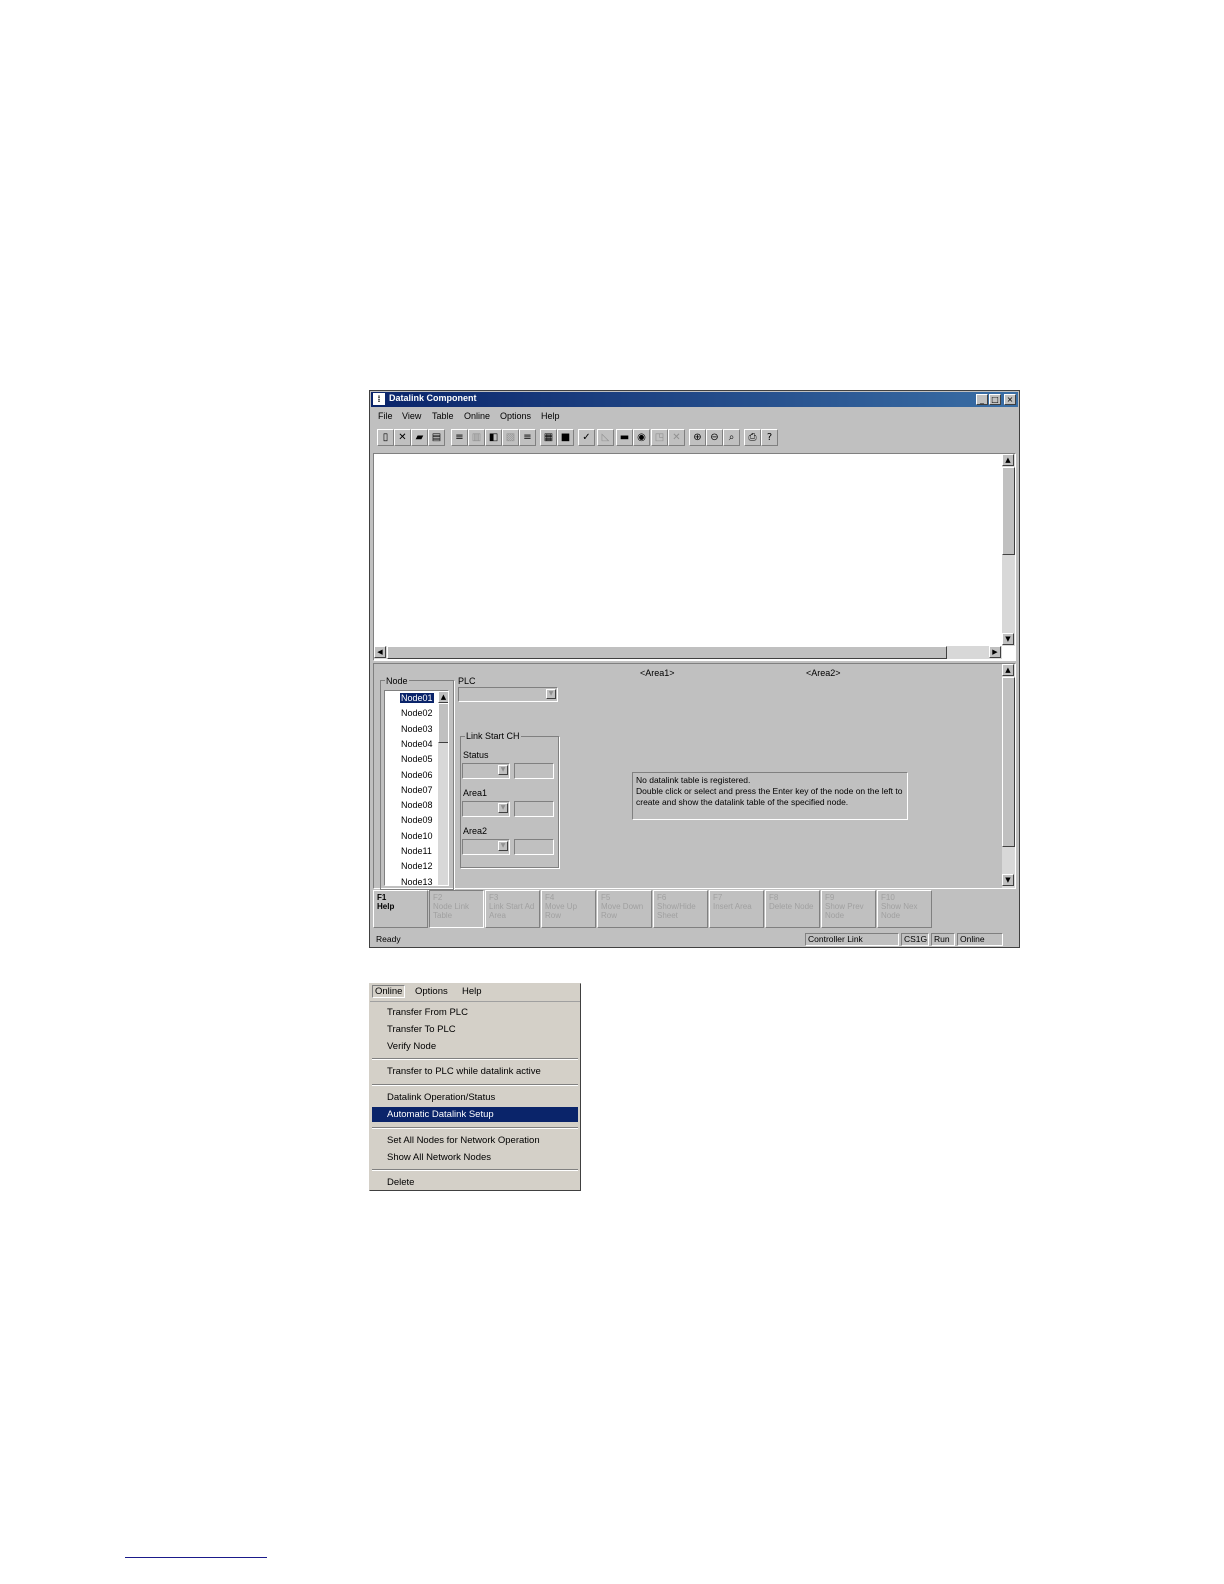  What do you see at coordinates (417, 729) in the screenshot?
I see `node-list-item: Node03` at bounding box center [417, 729].